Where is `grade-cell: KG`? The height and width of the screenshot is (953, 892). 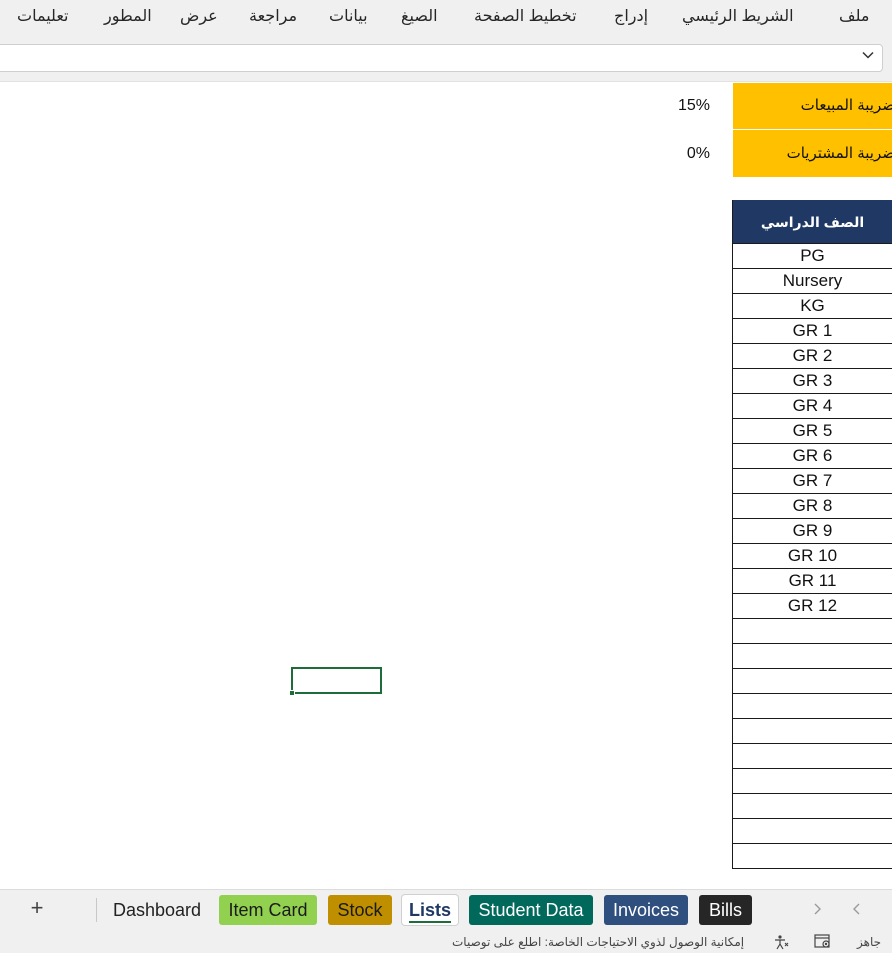 grade-cell: KG is located at coordinates (812, 306).